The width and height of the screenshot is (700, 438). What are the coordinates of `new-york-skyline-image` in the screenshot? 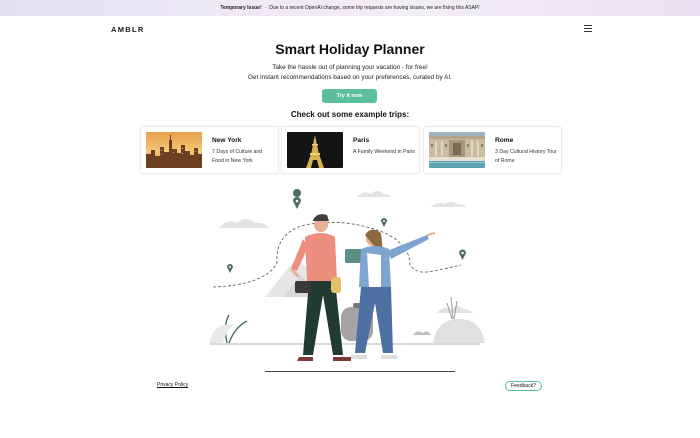 It's located at (174, 150).